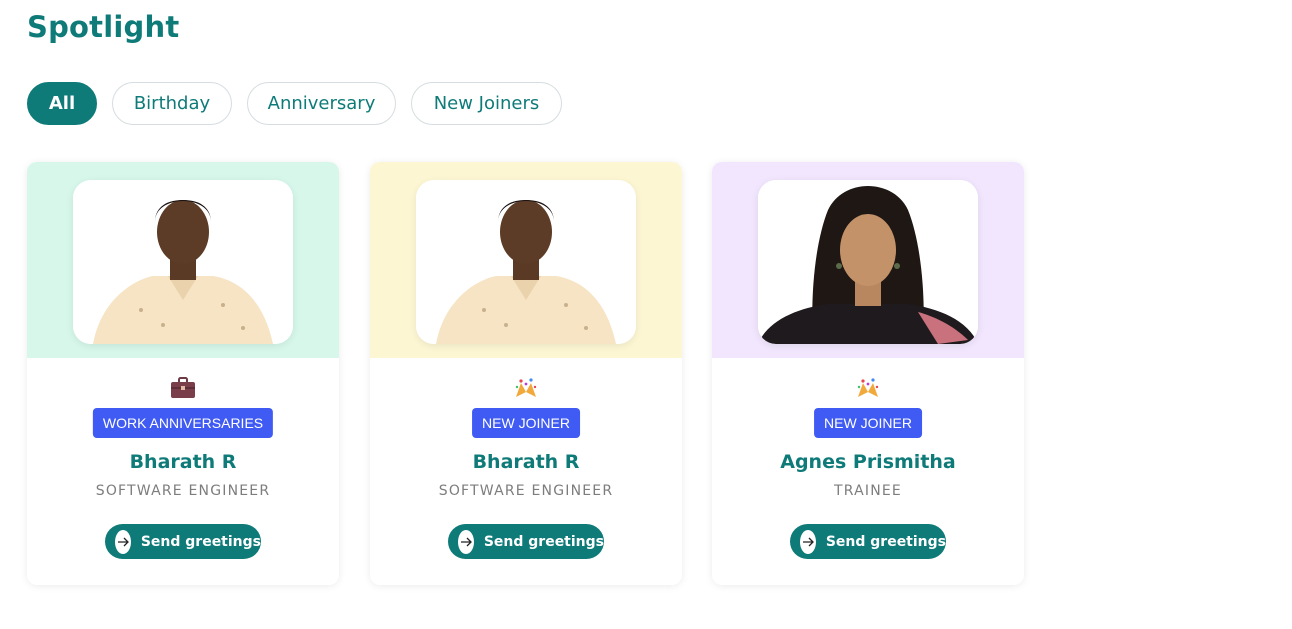  Describe the element at coordinates (183, 423) in the screenshot. I see `event-badge: WORK ANNIVERSARIES` at that location.